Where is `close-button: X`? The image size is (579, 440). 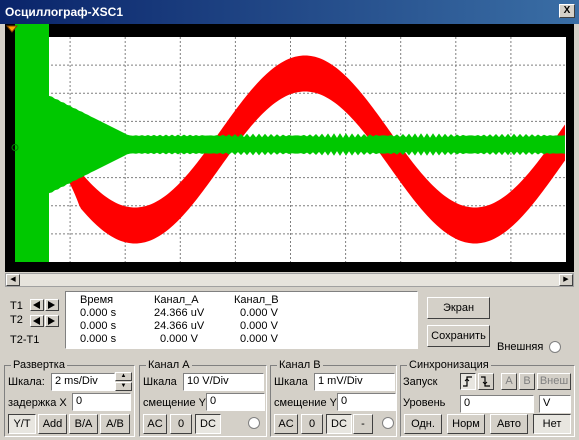
close-button: X is located at coordinates (567, 11).